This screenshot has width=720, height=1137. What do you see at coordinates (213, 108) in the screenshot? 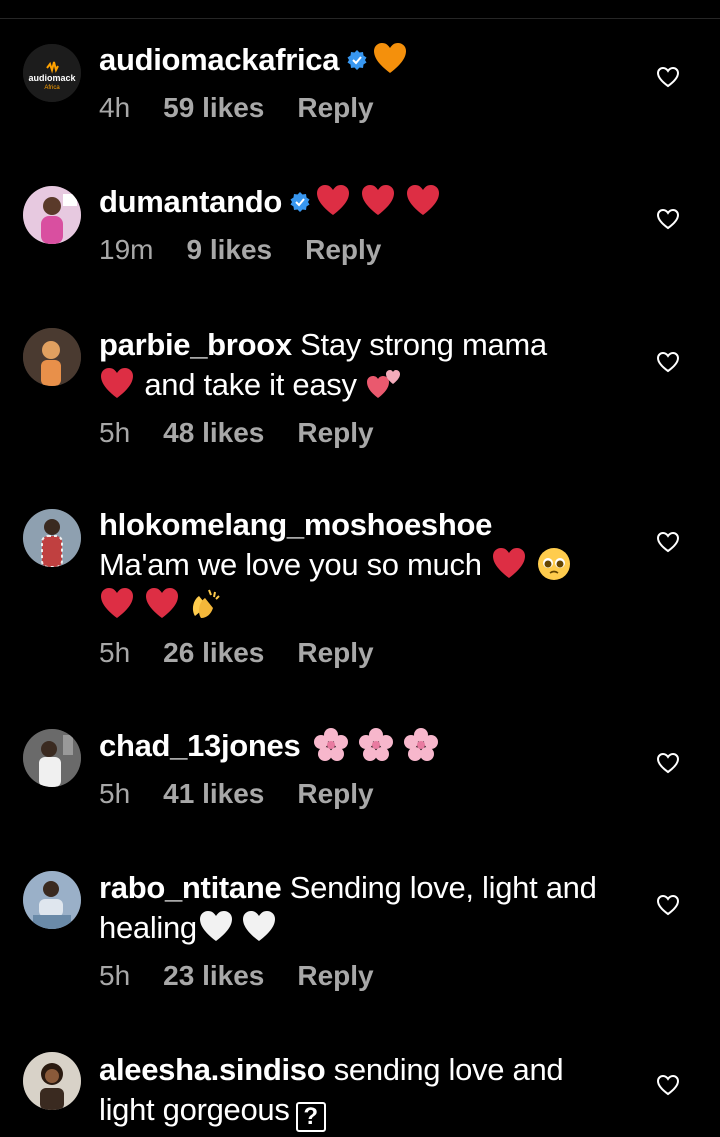
I see `likes-count: 59 likes` at bounding box center [213, 108].